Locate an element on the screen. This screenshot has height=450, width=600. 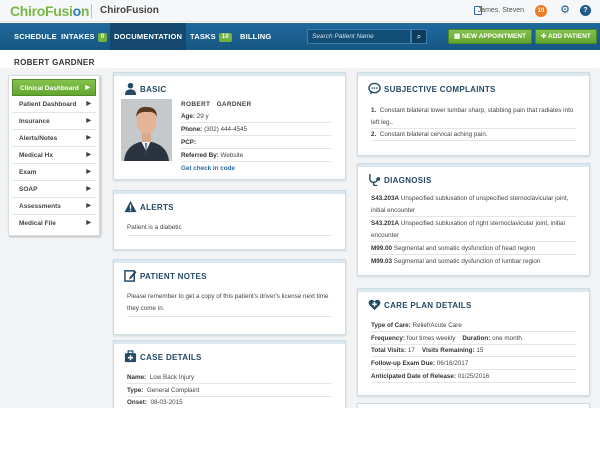
heart-plus-icon is located at coordinates (374, 305).